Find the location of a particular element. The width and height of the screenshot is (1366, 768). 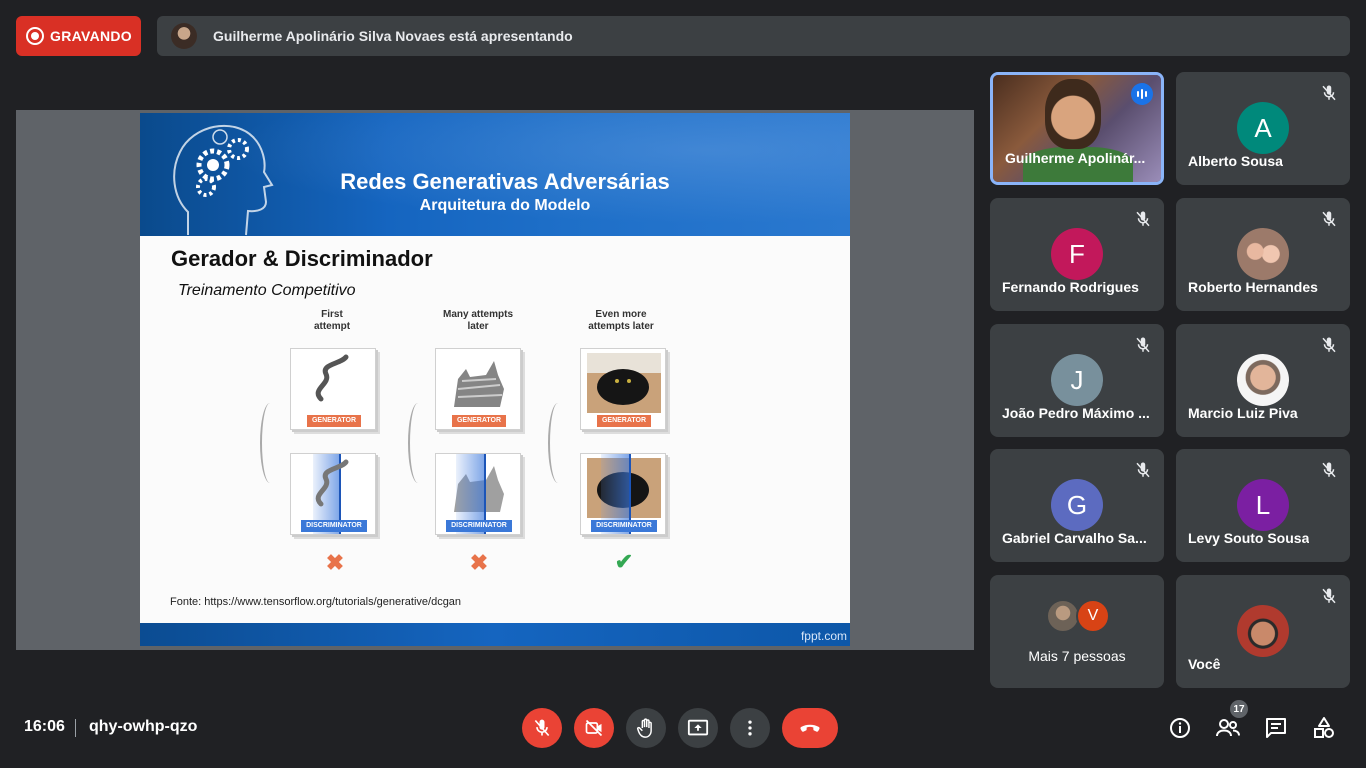

participant-name: Levy Souto Sousa is located at coordinates (1249, 538).